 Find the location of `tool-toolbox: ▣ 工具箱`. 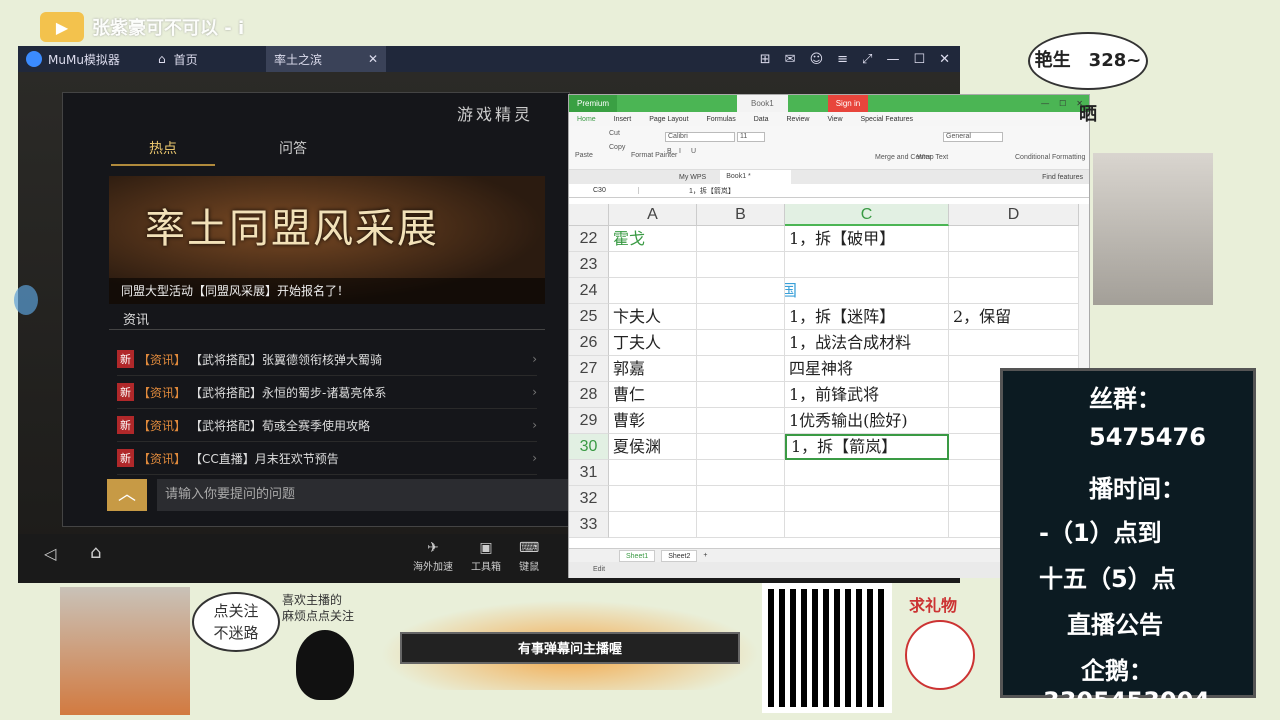

tool-toolbox: ▣ 工具箱 is located at coordinates (486, 556).